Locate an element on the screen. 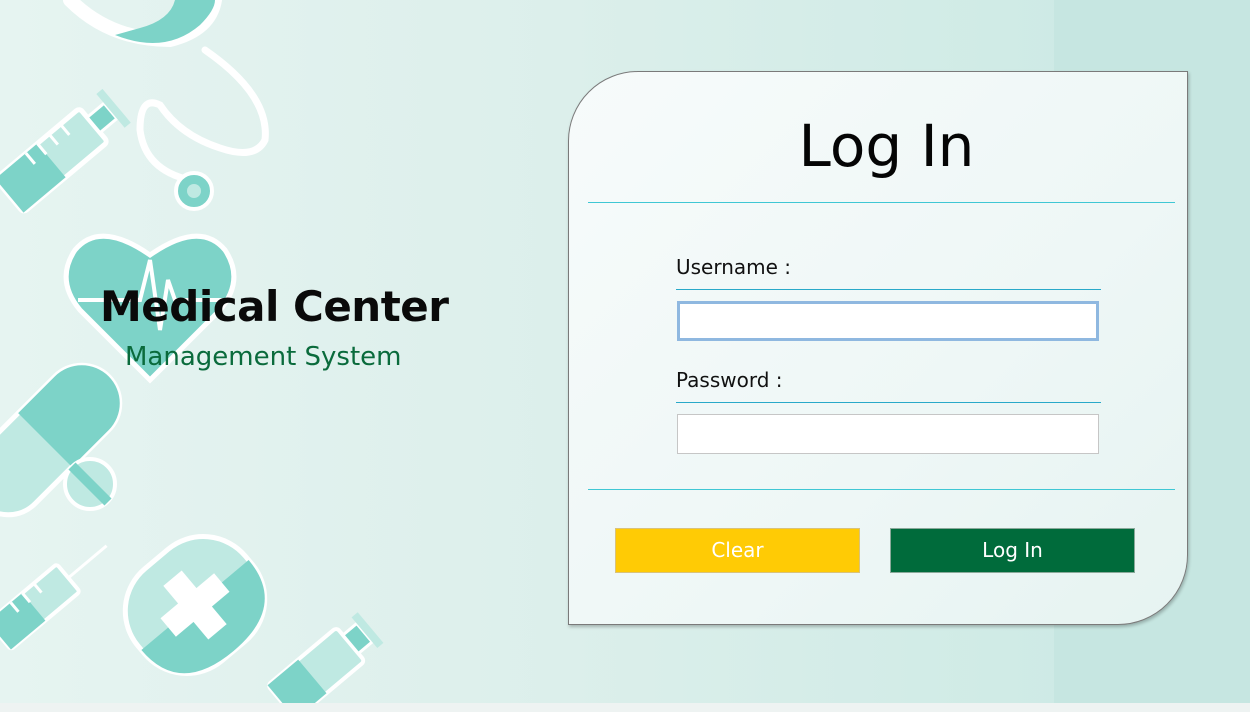 This screenshot has height=712, width=1250. password-label: Password : is located at coordinates (729, 380).